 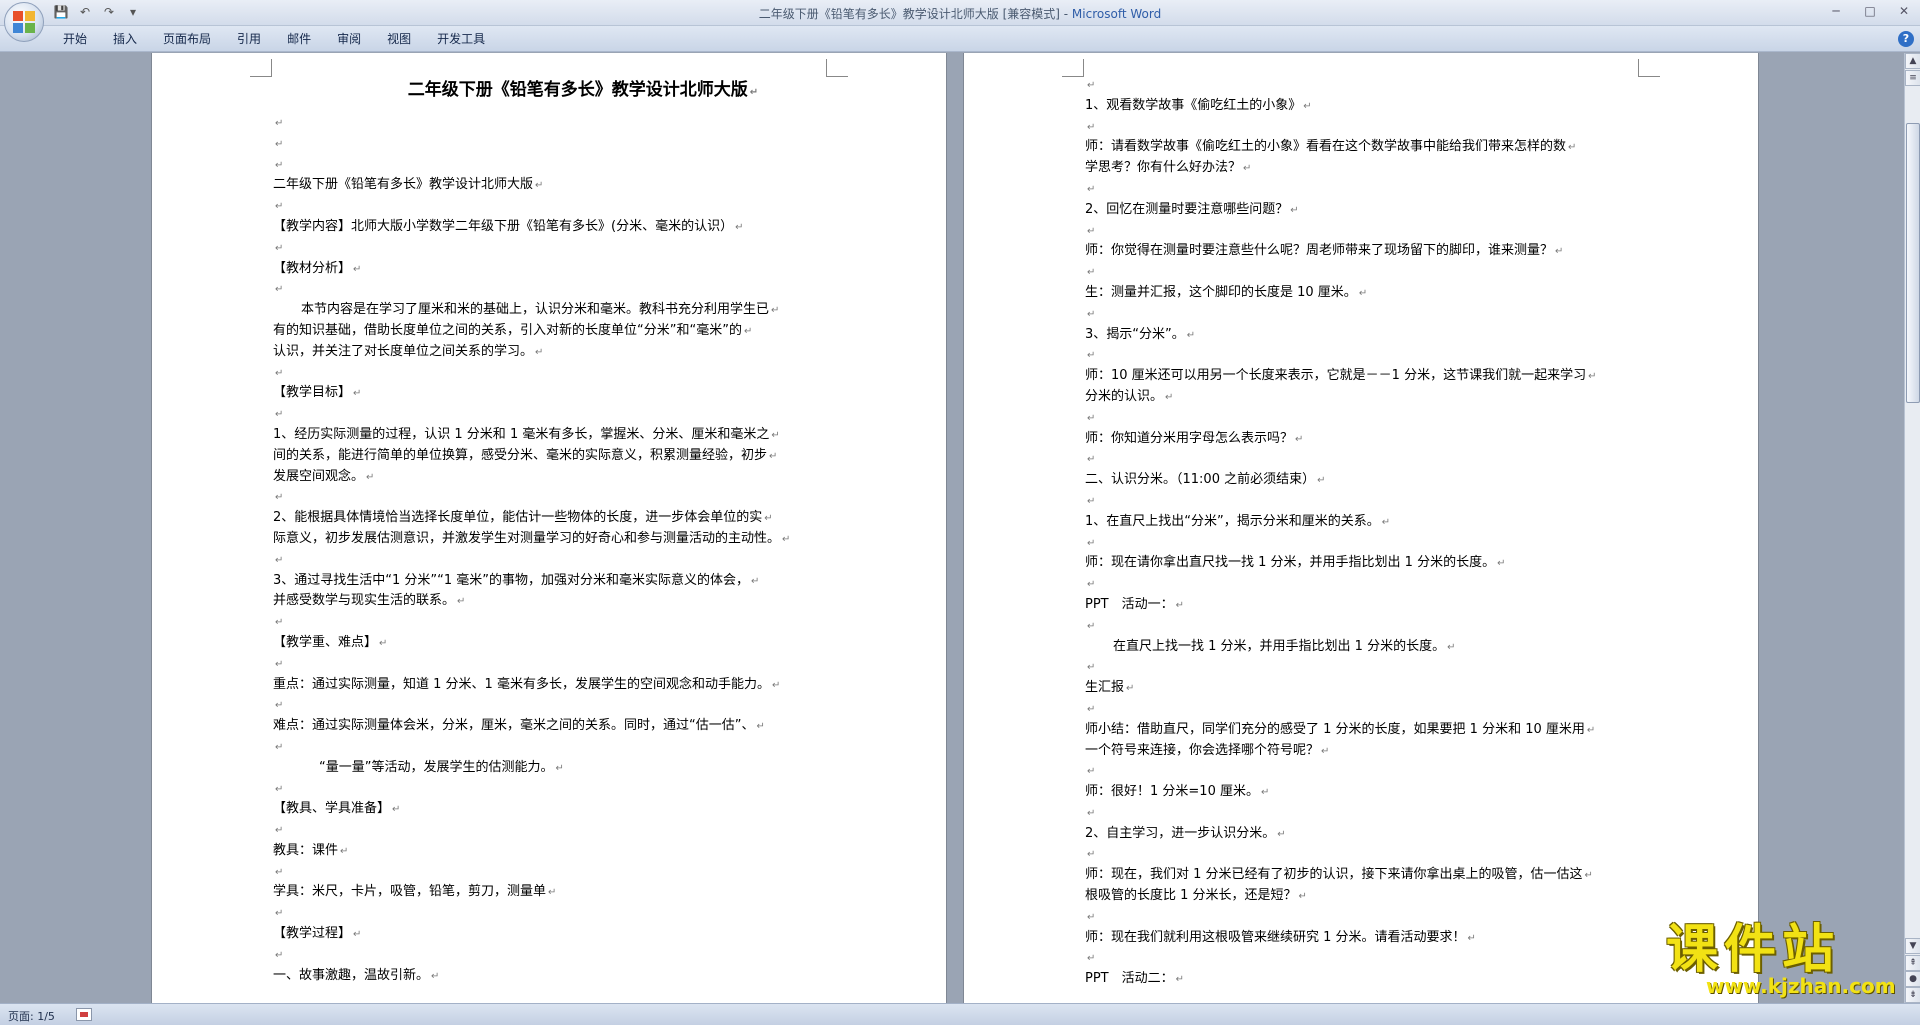 I want to click on text-line-content: 生：测量并汇报，这个脚印的长度是 10 厘米。, so click(x=1221, y=292).